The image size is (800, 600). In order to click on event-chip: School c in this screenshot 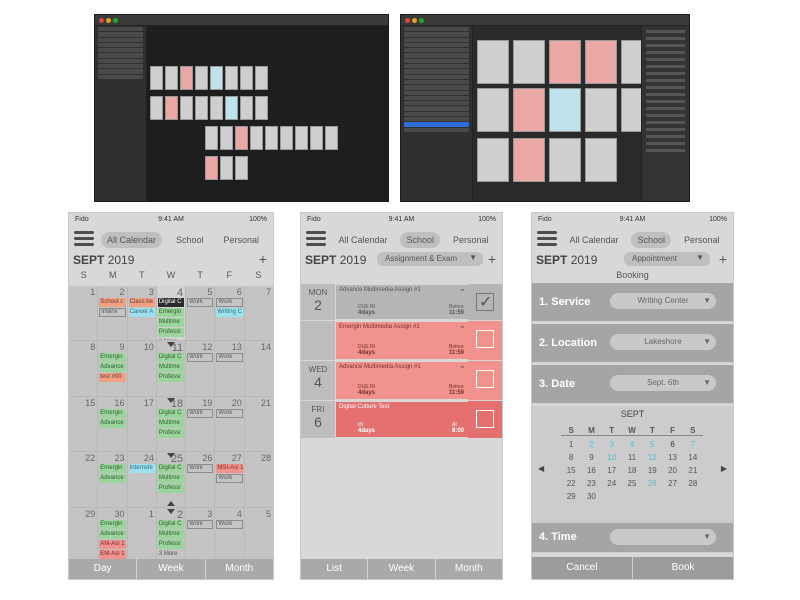, I will do `click(112, 302)`.